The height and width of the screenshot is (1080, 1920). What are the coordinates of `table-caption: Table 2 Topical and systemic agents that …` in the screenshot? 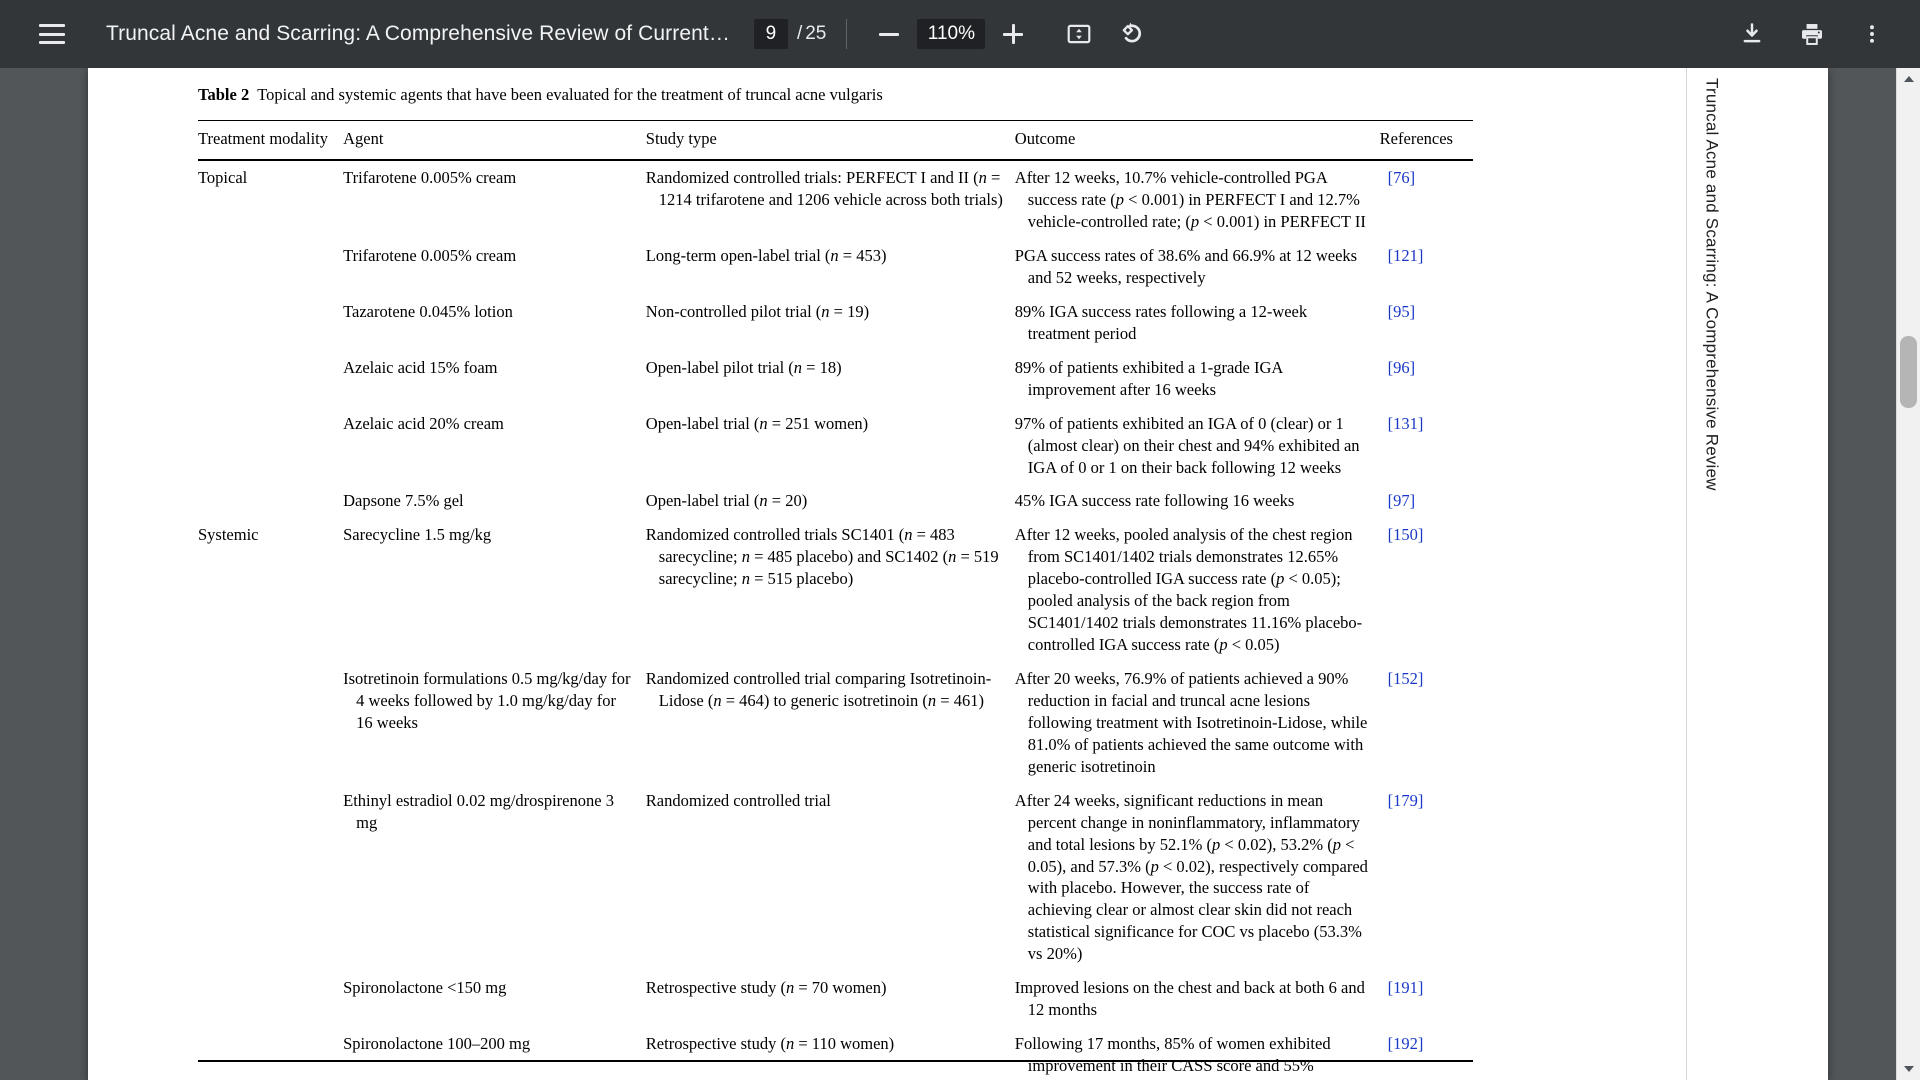 It's located at (835, 95).